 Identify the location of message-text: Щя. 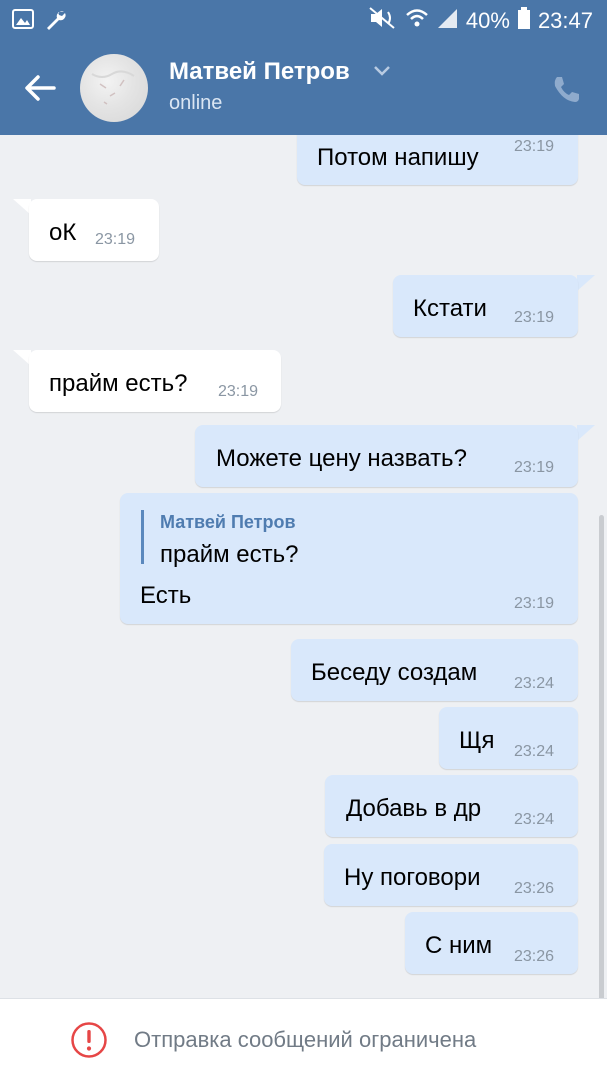
(477, 740).